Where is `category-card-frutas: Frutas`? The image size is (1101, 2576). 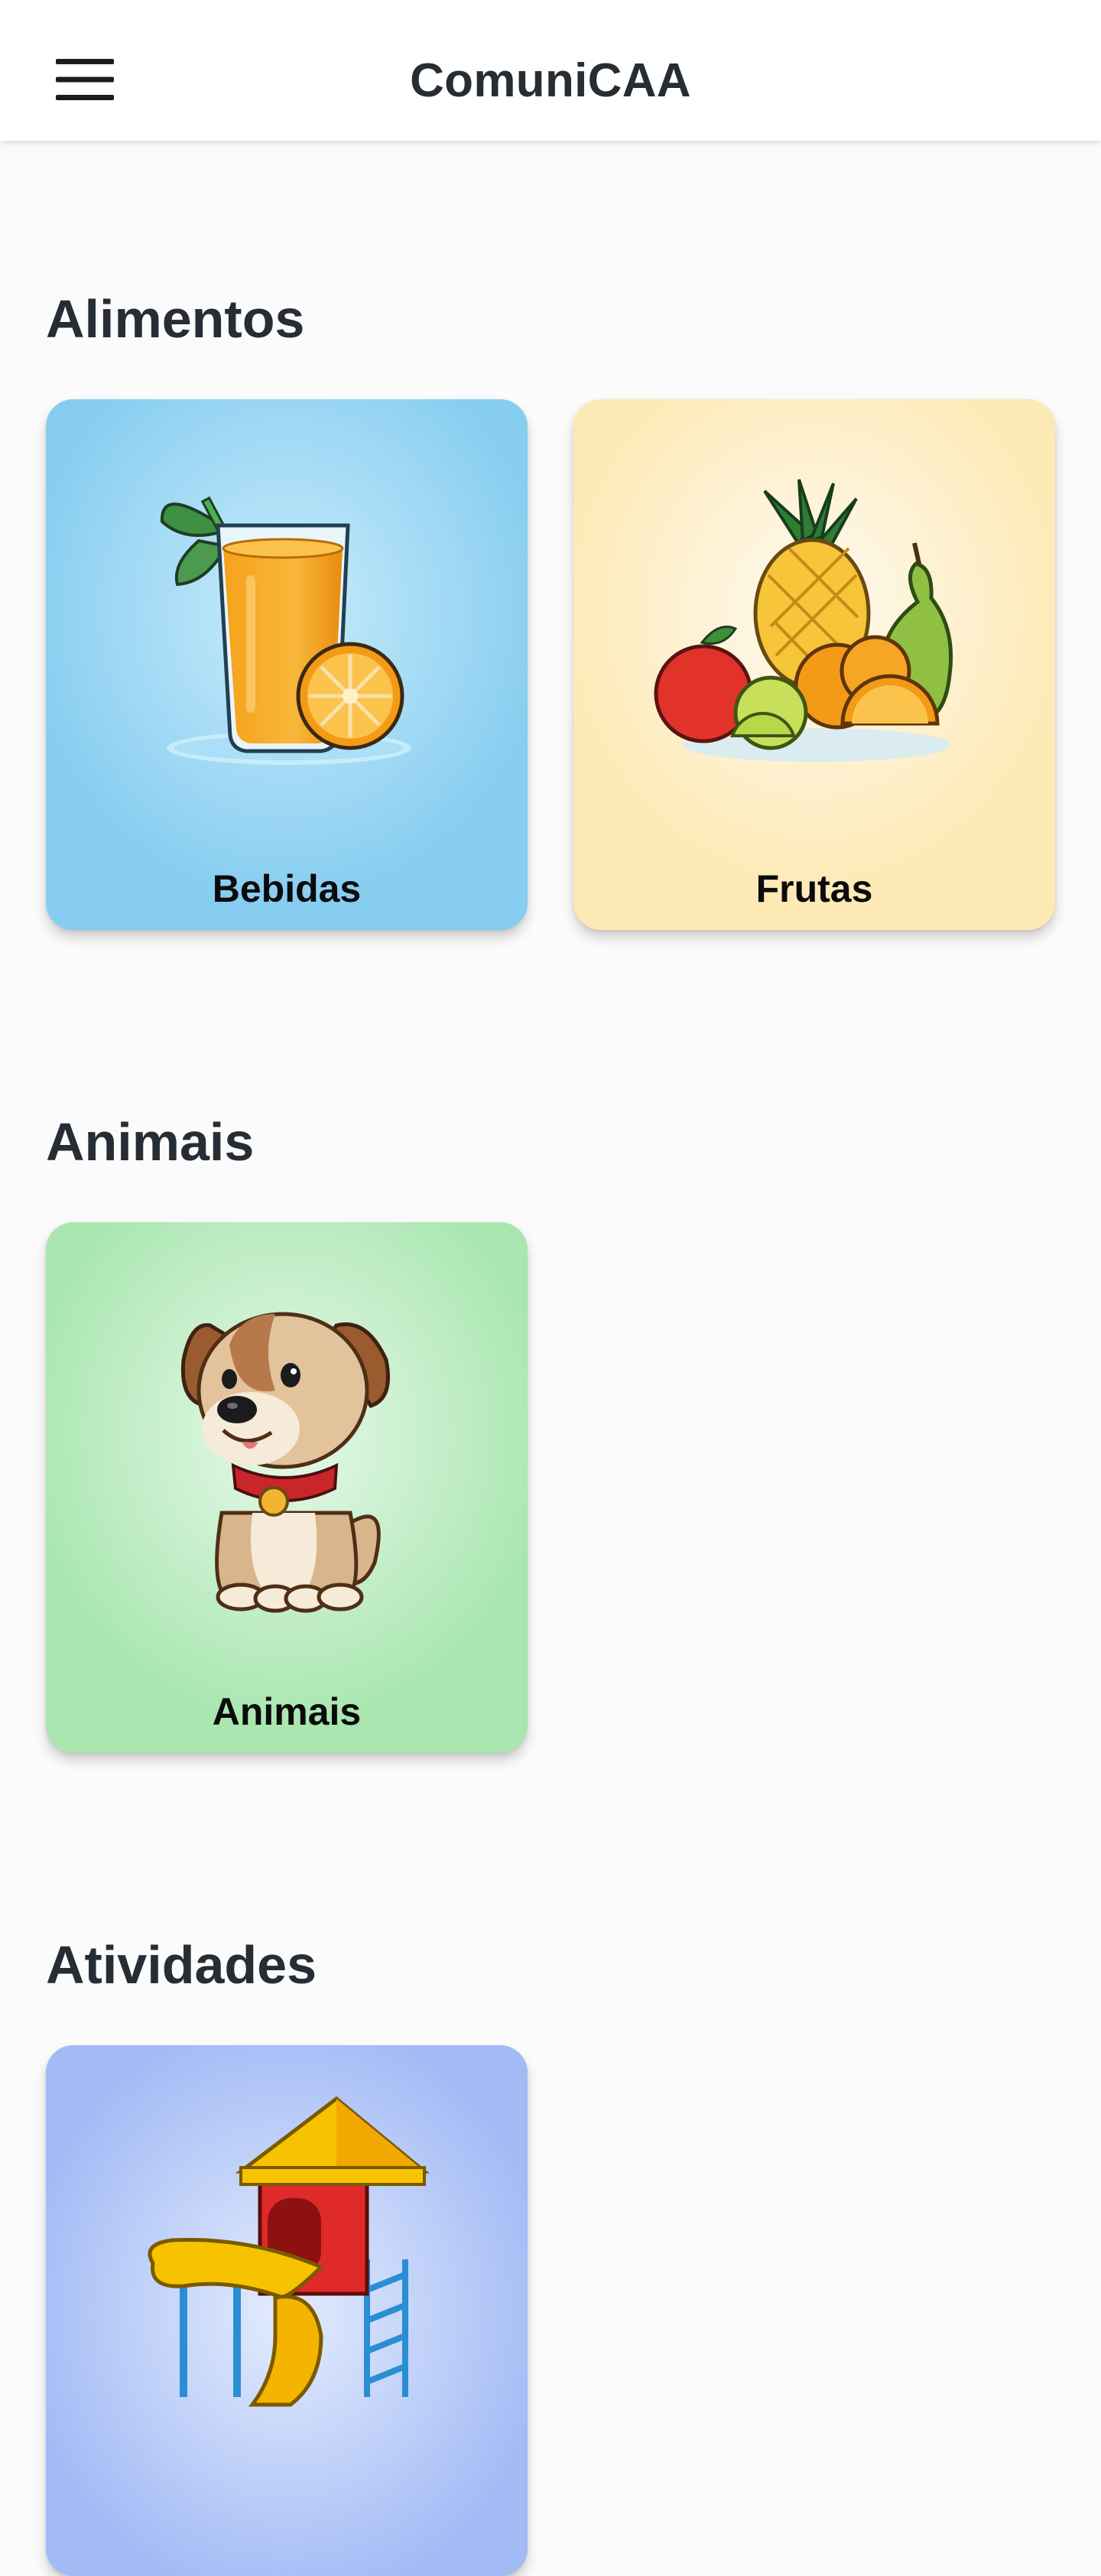
category-card-frutas: Frutas is located at coordinates (814, 664).